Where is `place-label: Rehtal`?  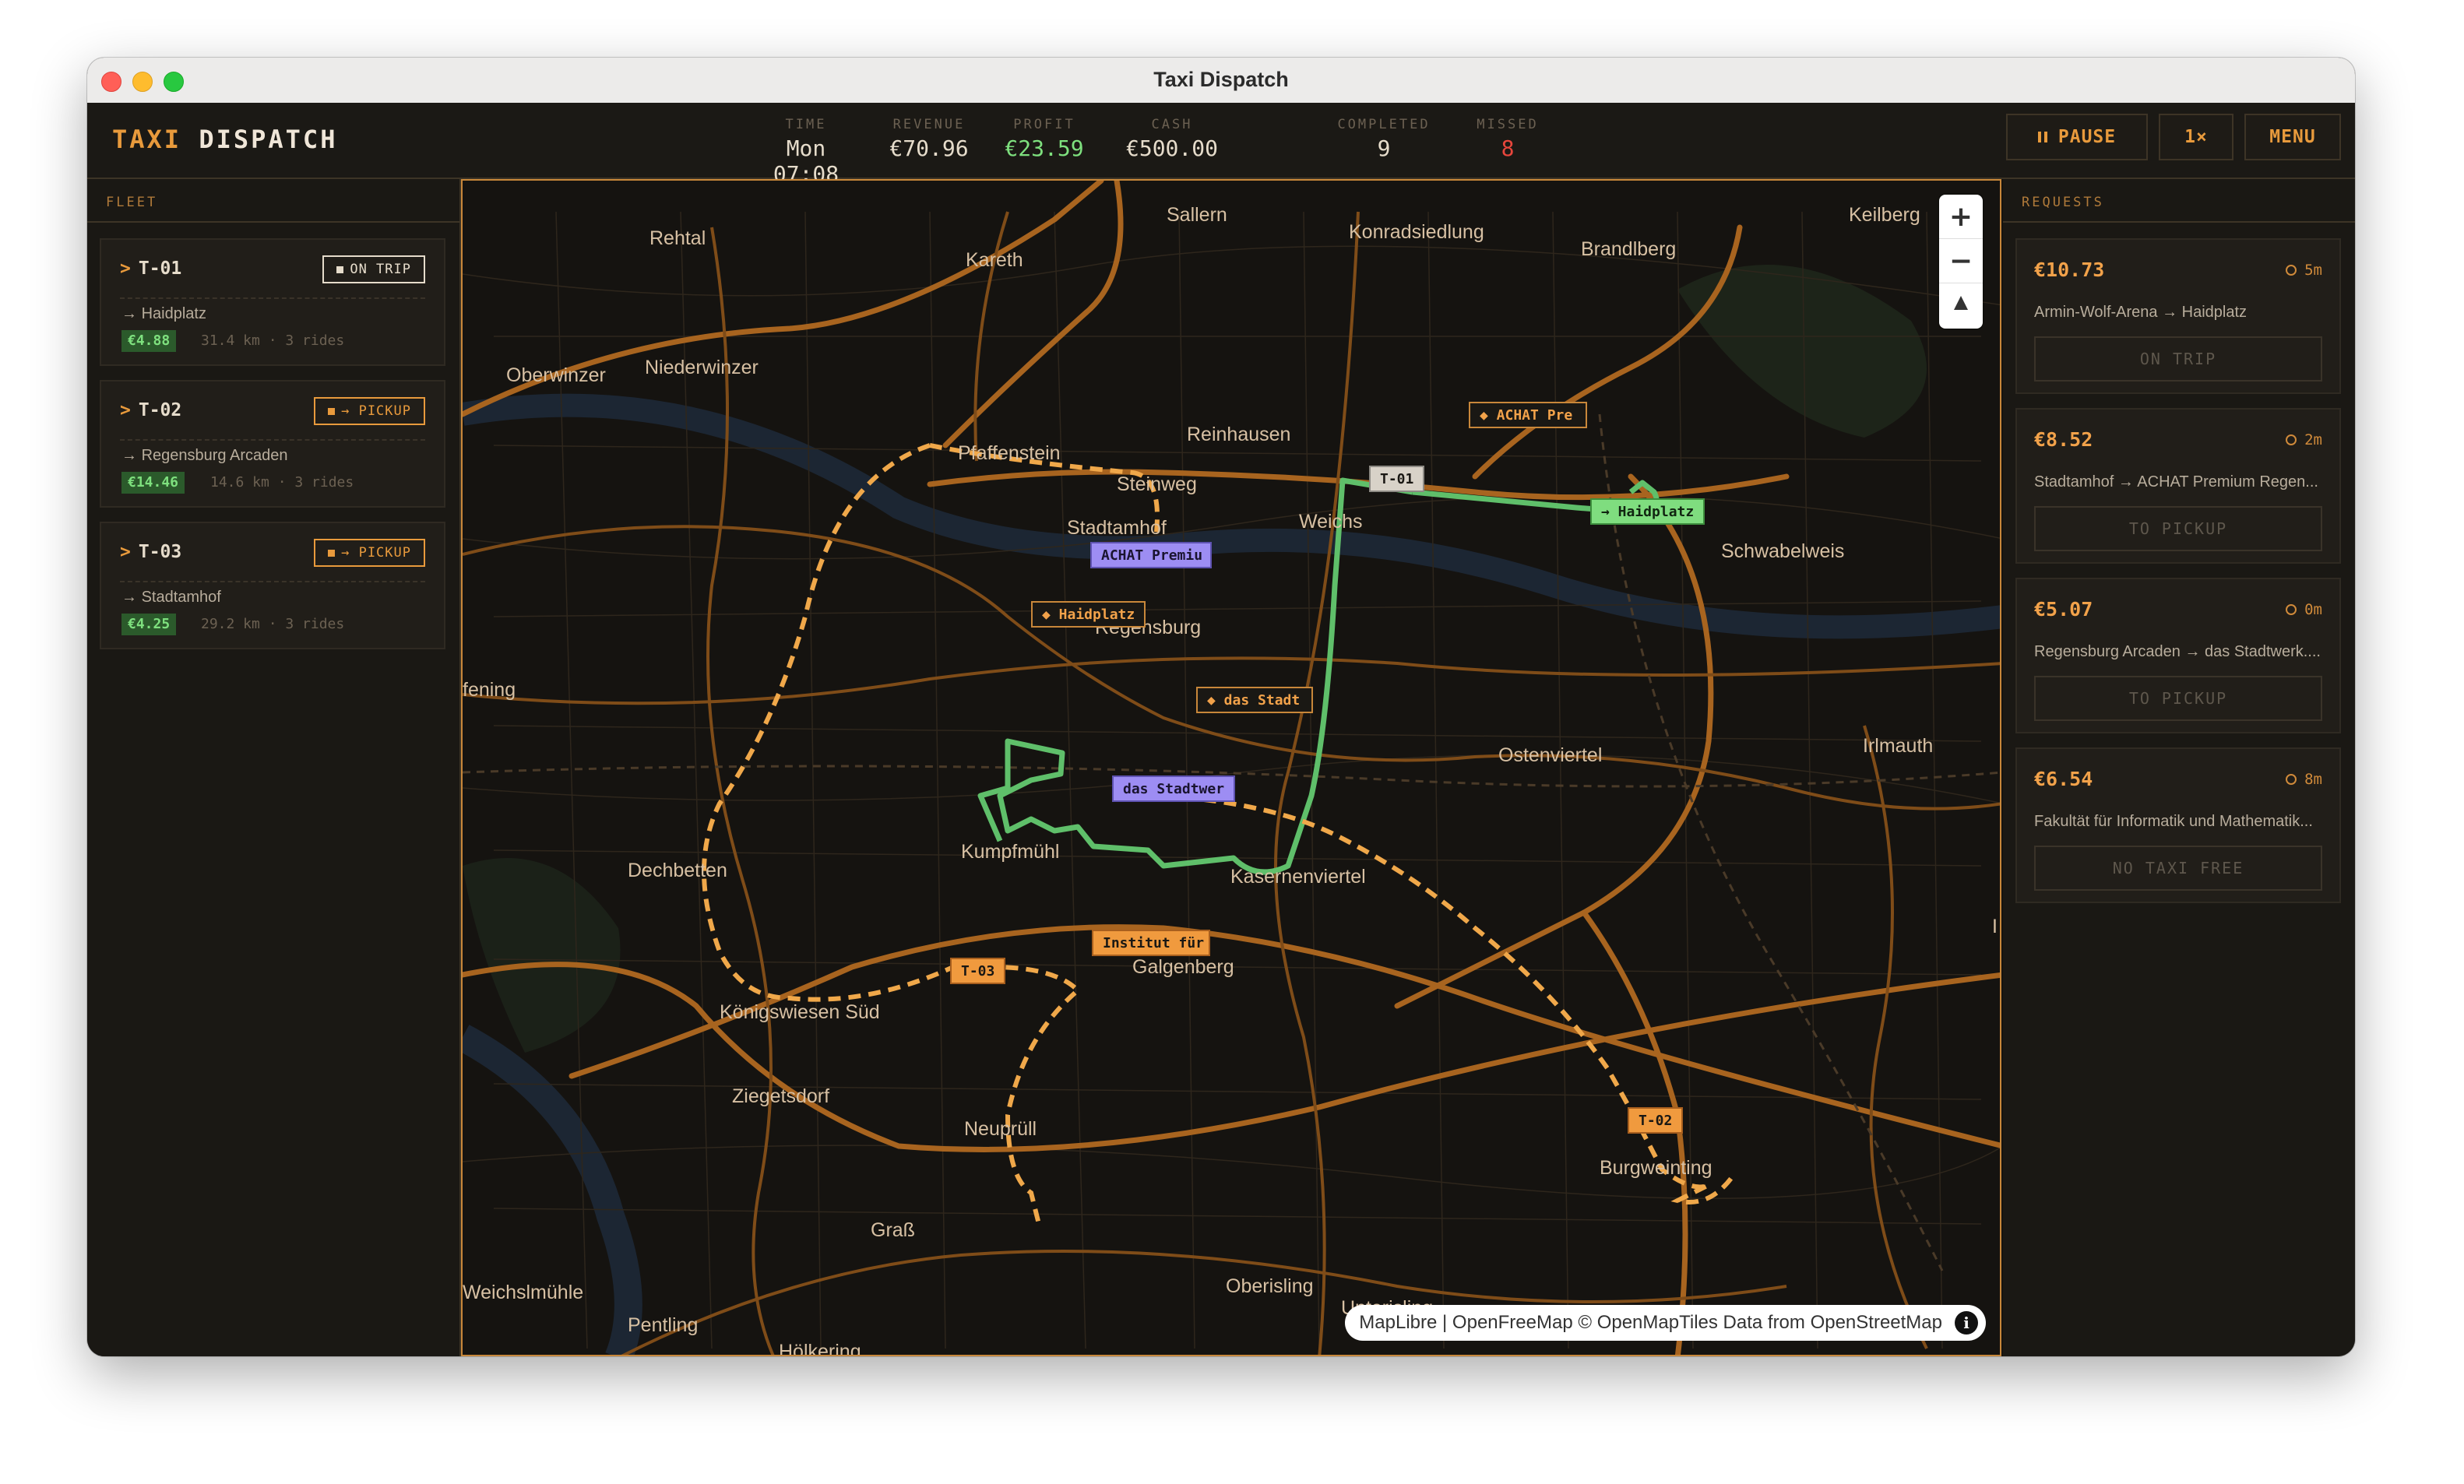 place-label: Rehtal is located at coordinates (677, 238).